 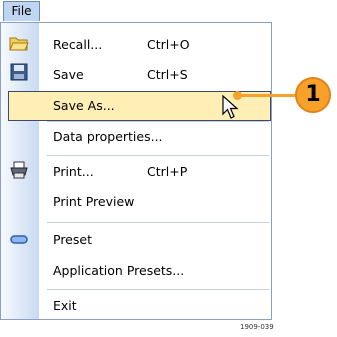 I want to click on folder-open-icon, so click(x=19, y=44).